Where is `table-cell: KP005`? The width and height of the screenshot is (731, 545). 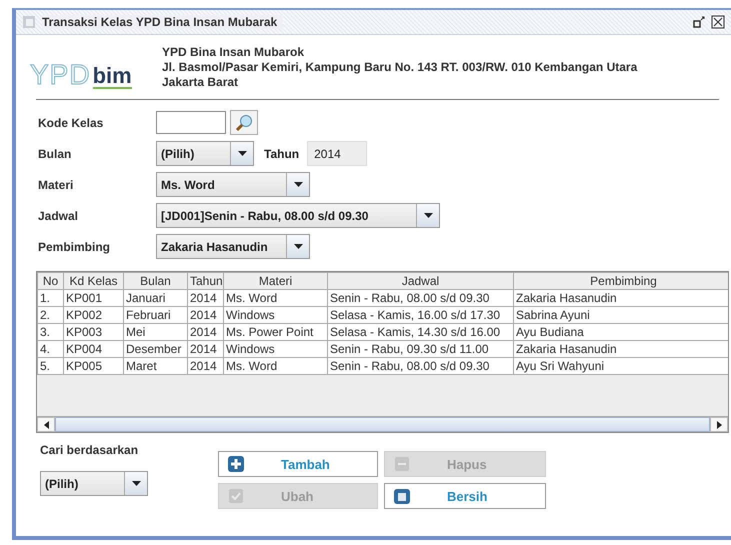 table-cell: KP005 is located at coordinates (94, 366).